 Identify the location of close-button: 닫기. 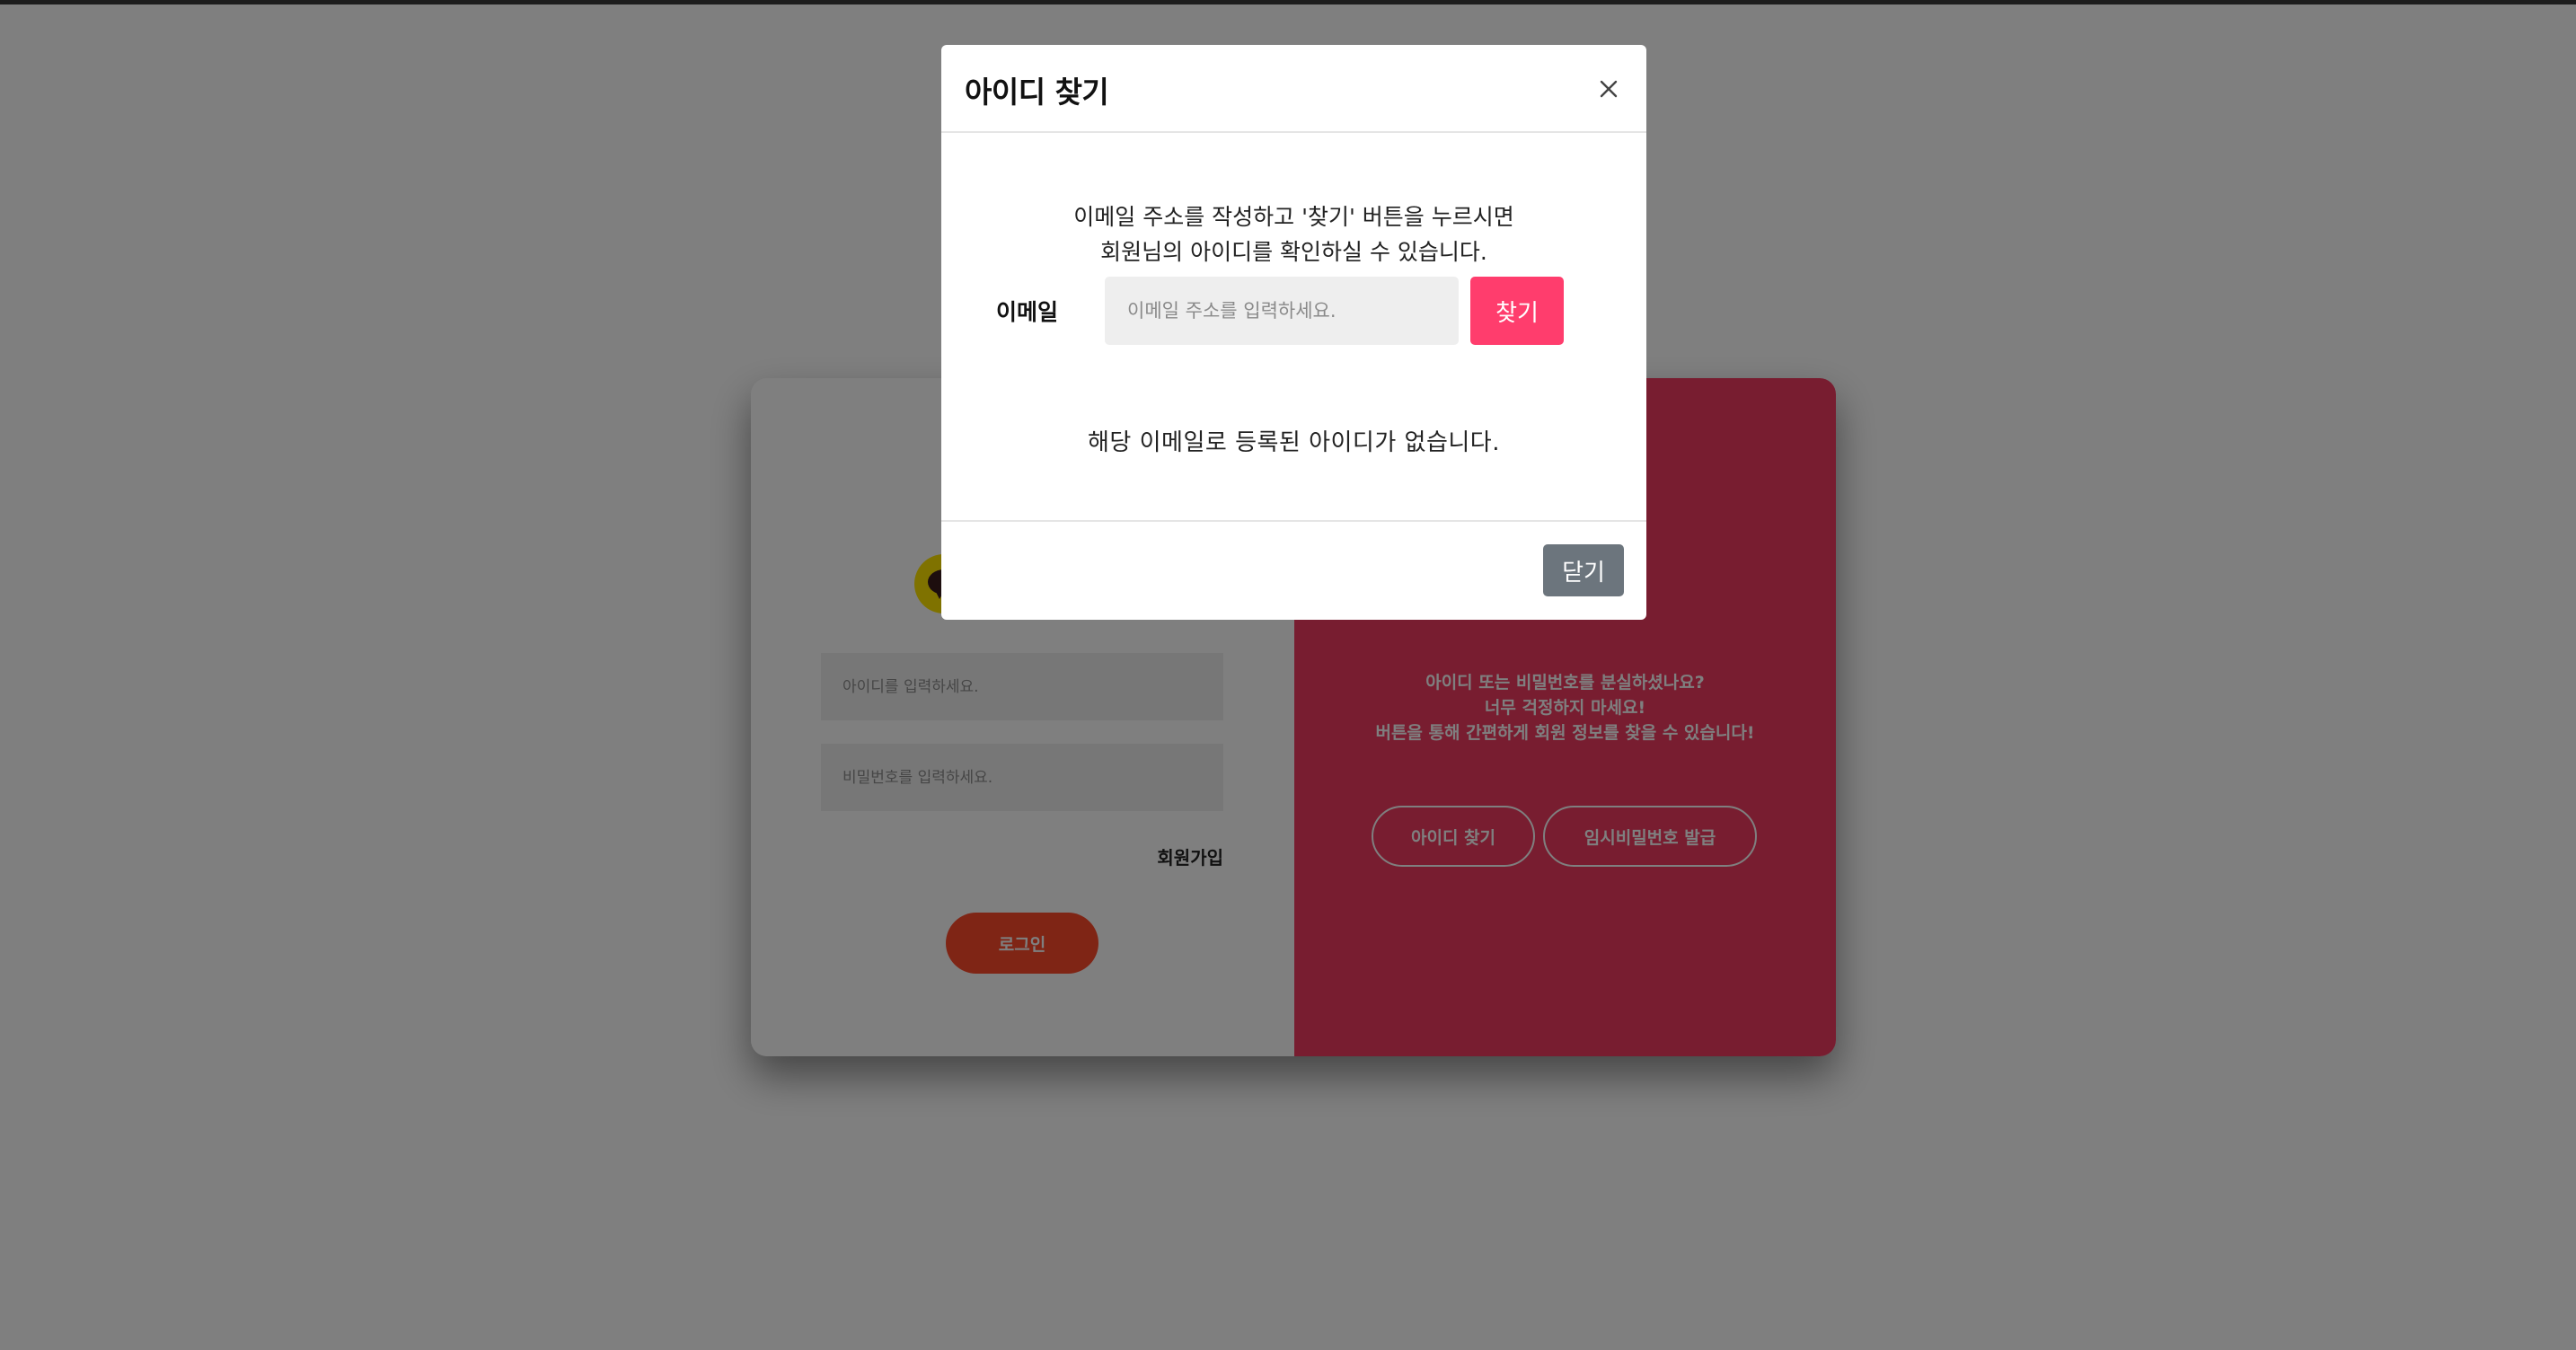
(1583, 570).